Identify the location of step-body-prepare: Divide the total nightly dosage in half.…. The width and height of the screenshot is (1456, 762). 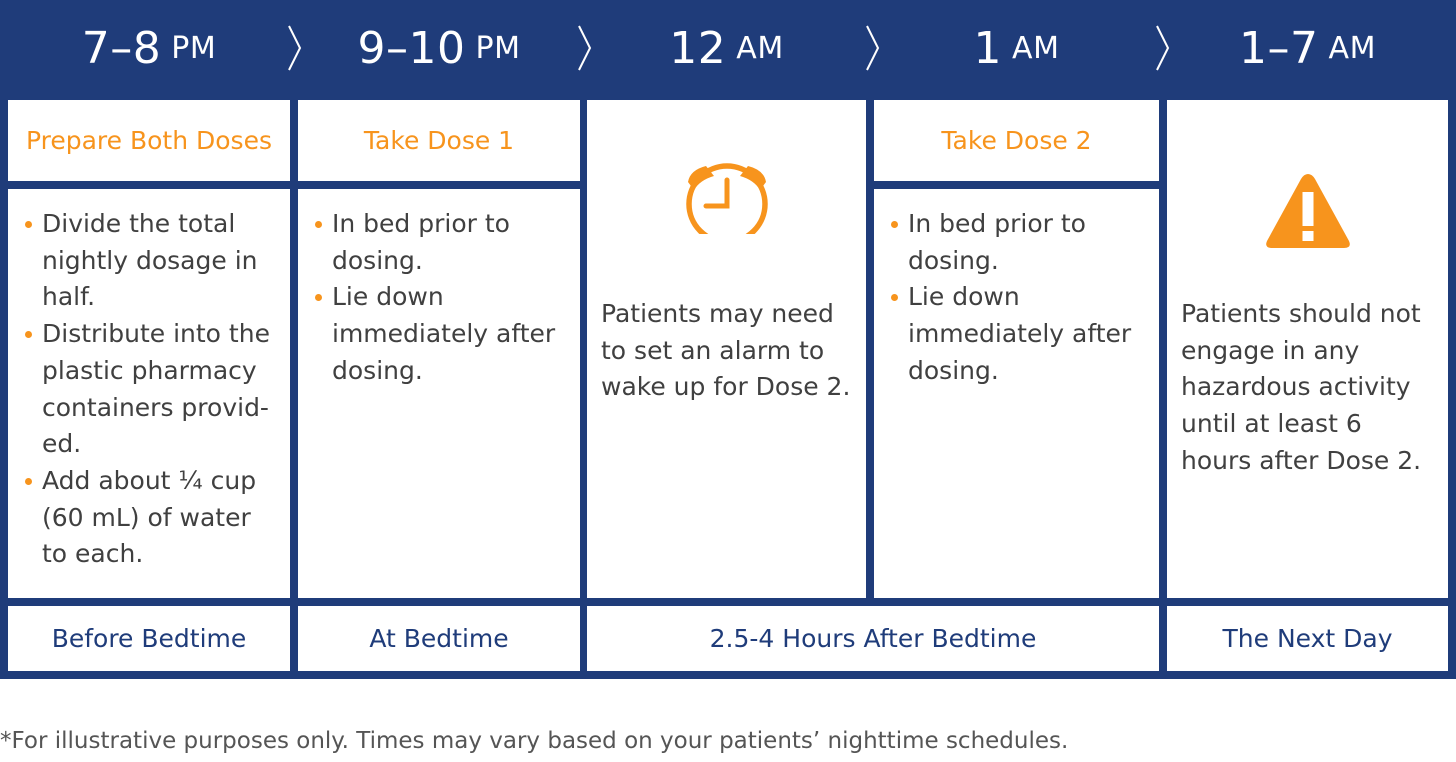
(149, 393).